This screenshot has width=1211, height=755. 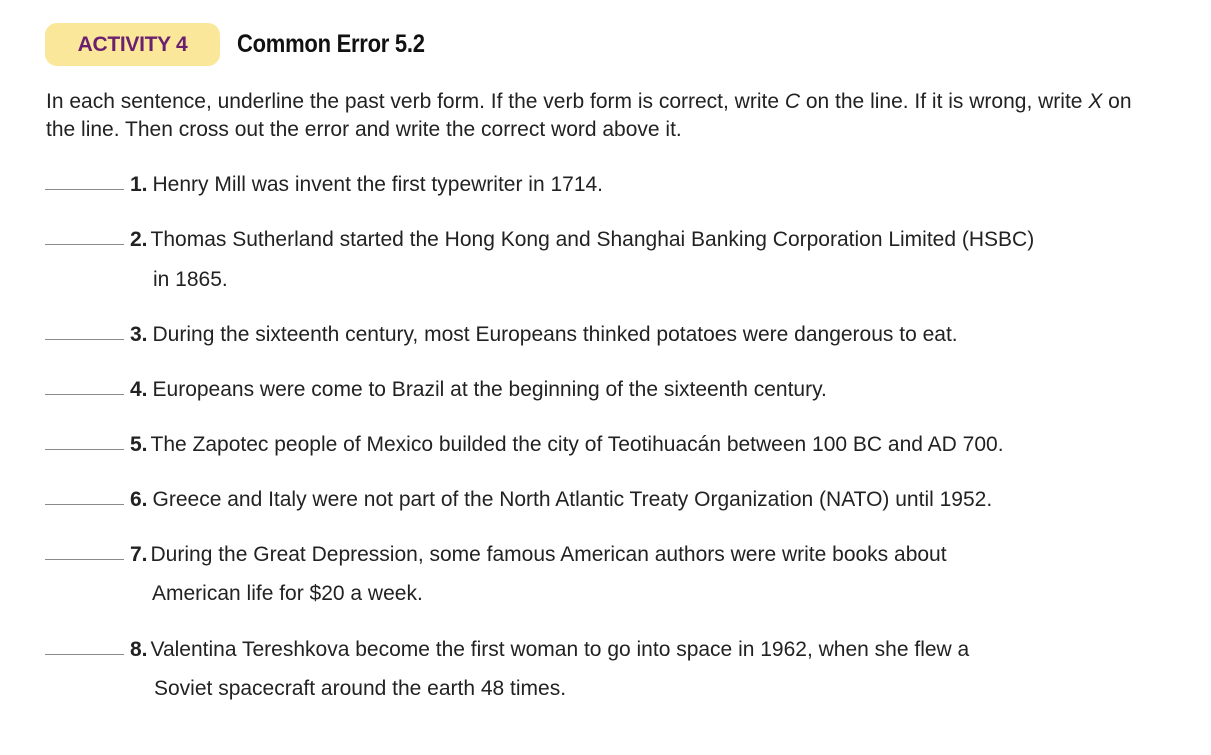 I want to click on item-number-2: 2., so click(x=139, y=239).